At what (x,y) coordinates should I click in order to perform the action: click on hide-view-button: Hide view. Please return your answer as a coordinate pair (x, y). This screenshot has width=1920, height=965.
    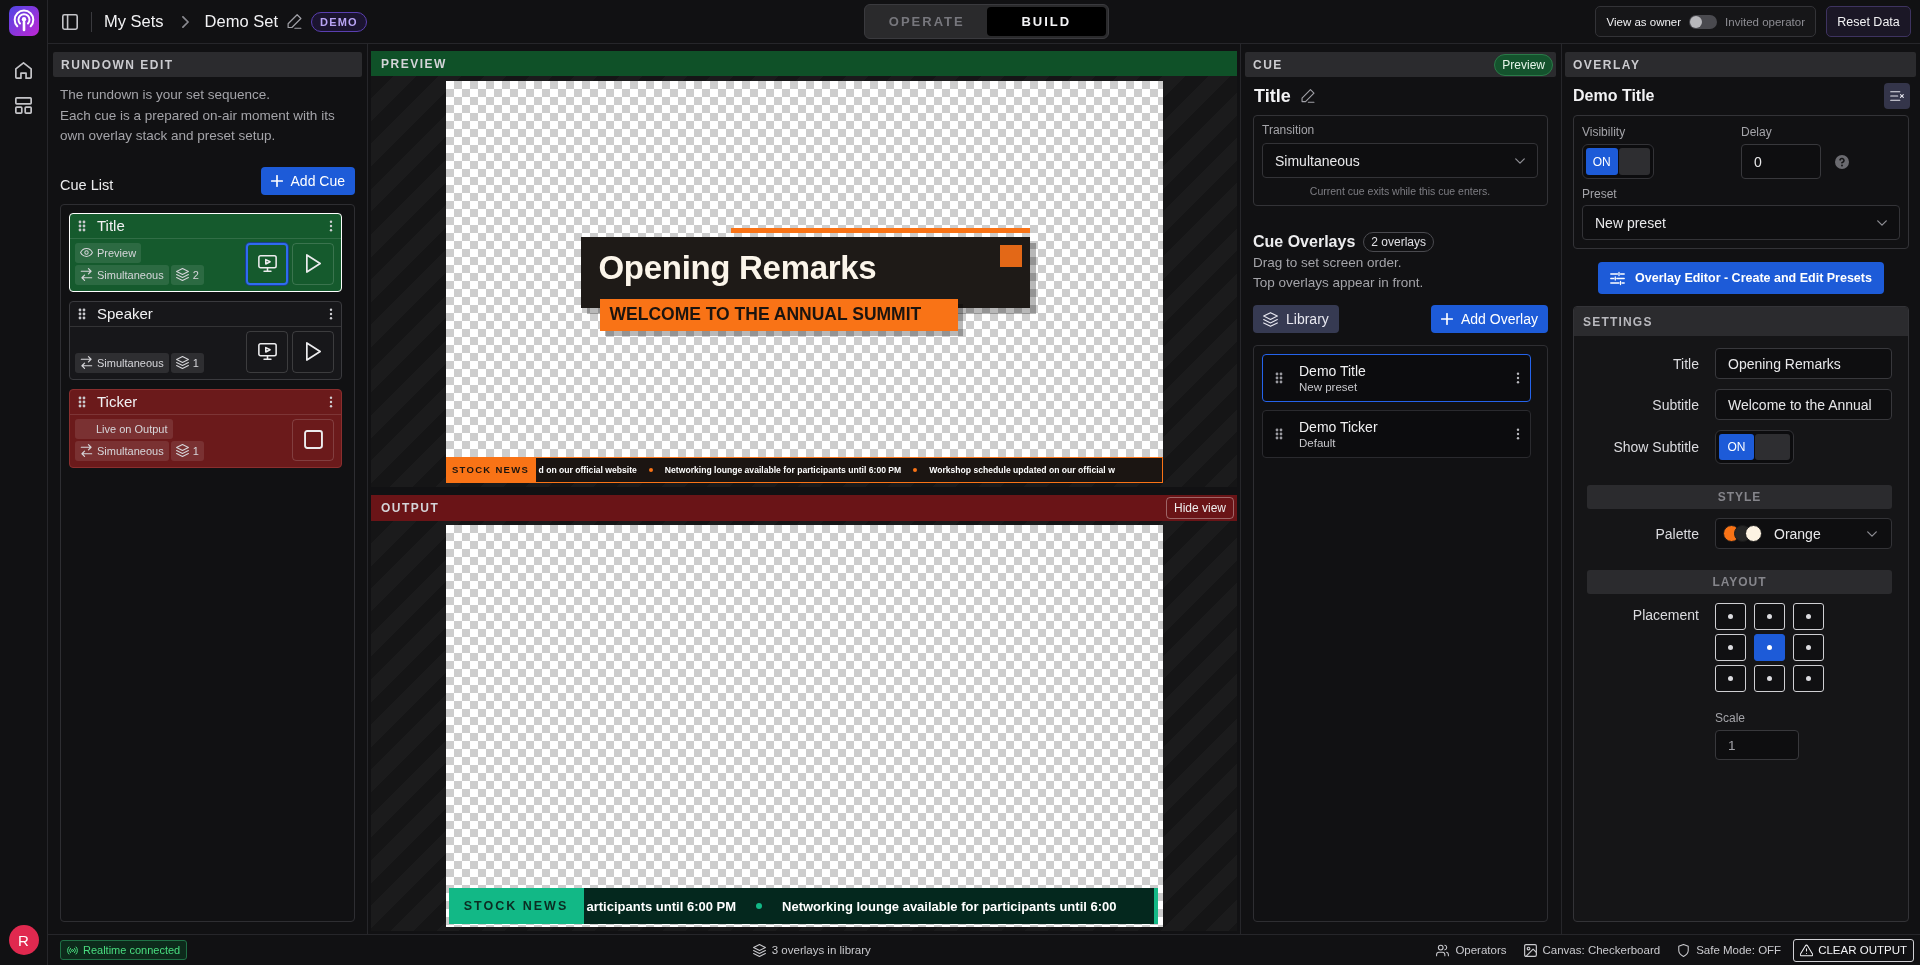
    Looking at the image, I should click on (1199, 508).